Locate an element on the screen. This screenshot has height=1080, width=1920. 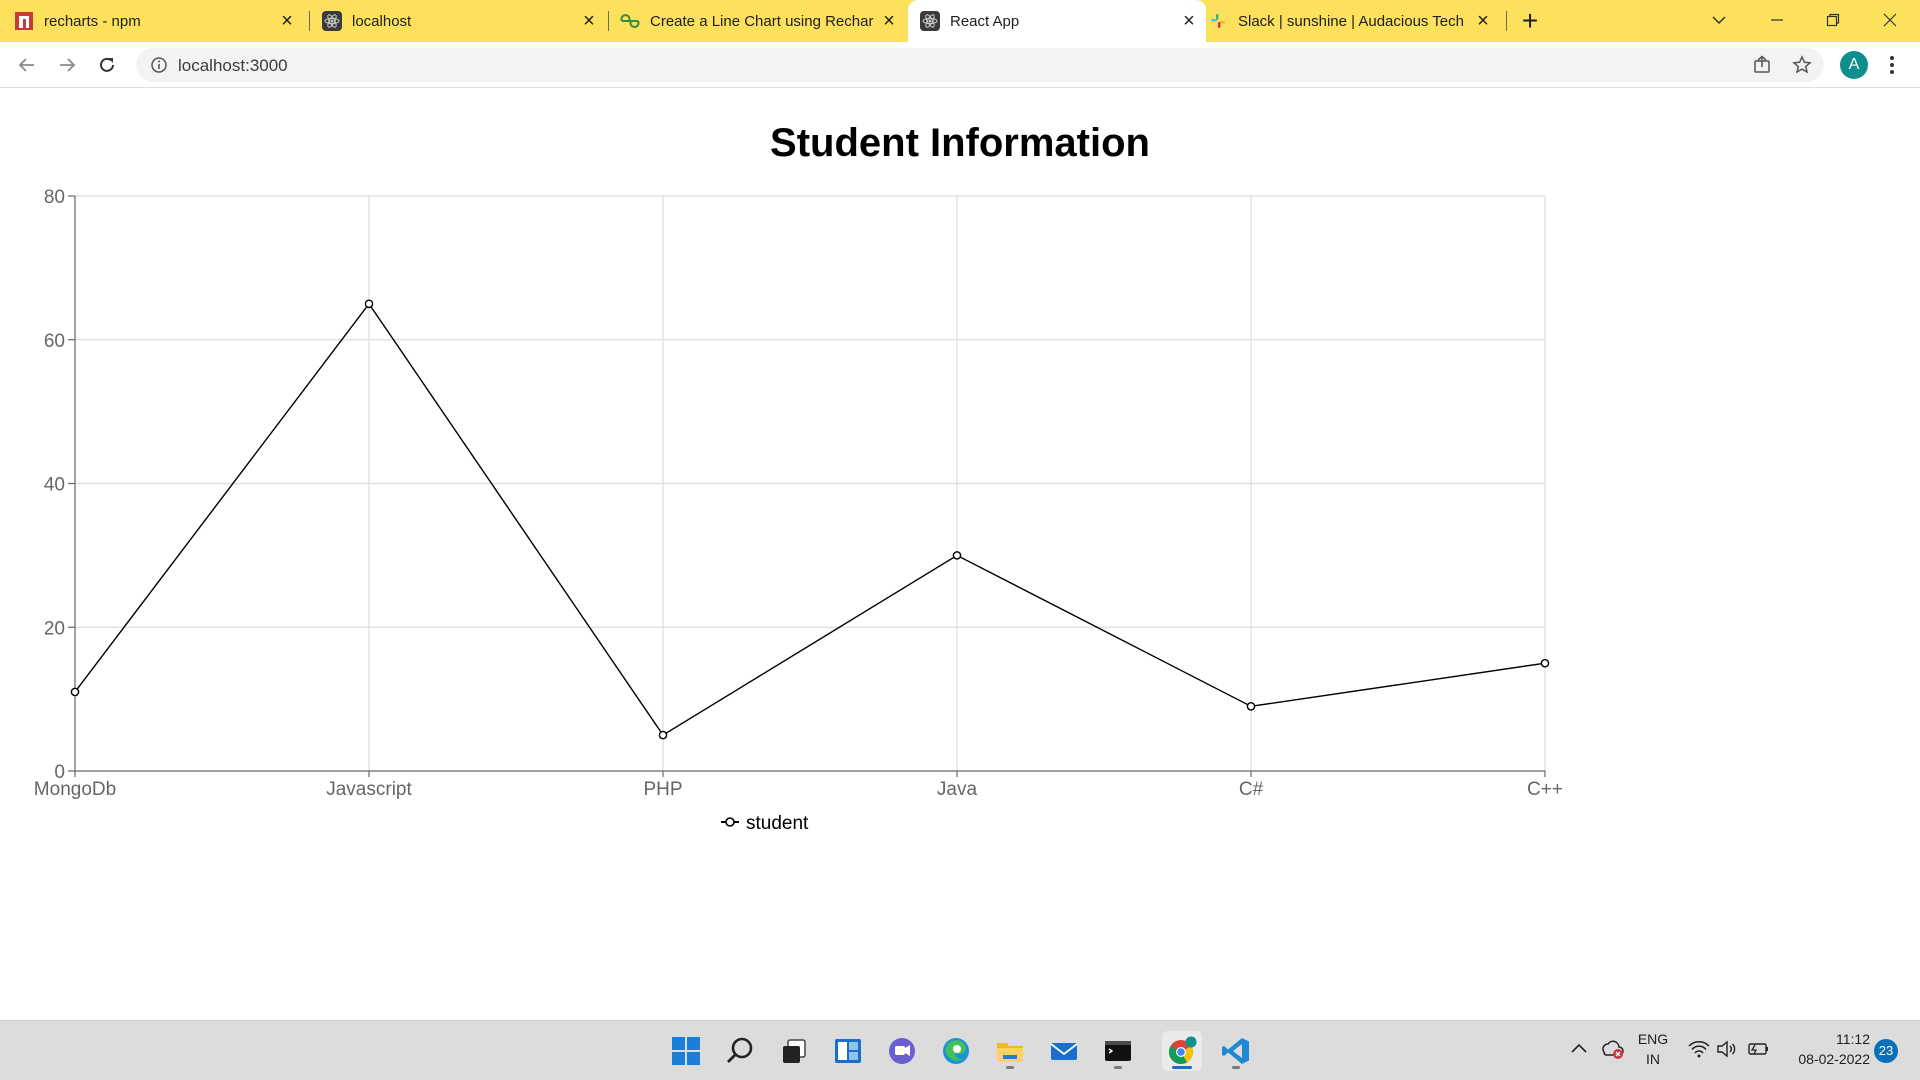
chart-legend: student is located at coordinates (764, 824).